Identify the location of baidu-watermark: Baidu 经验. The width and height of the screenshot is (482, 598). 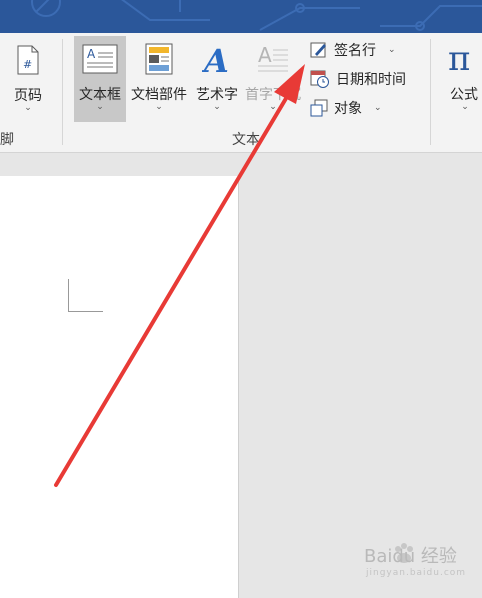
(410, 556).